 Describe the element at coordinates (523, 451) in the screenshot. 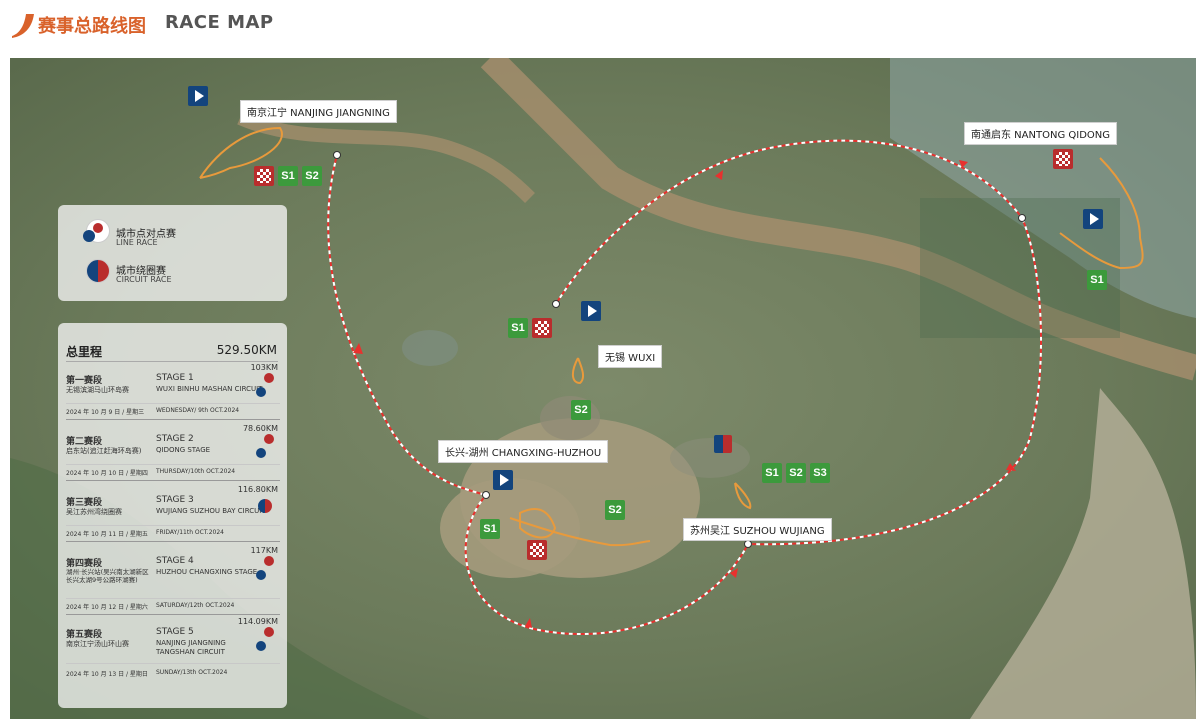

I see `city-label-changxing: 长兴-湖州 CHANGXING-HUZHOU` at that location.